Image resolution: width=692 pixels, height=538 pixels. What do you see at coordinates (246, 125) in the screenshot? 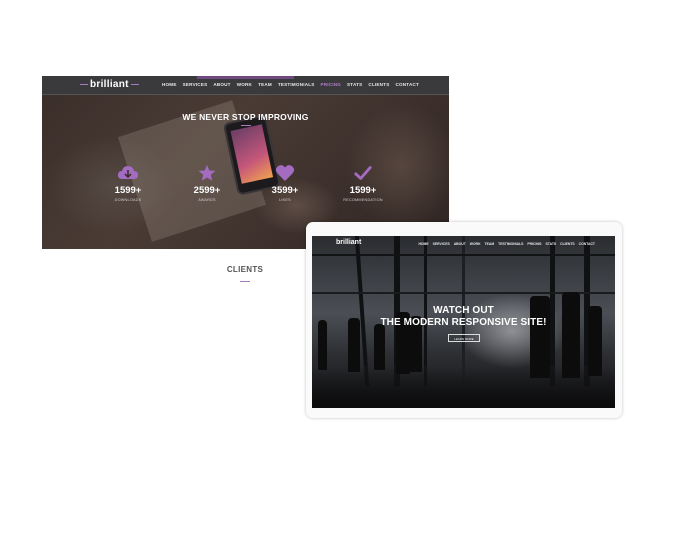
I see `headline-underline` at bounding box center [246, 125].